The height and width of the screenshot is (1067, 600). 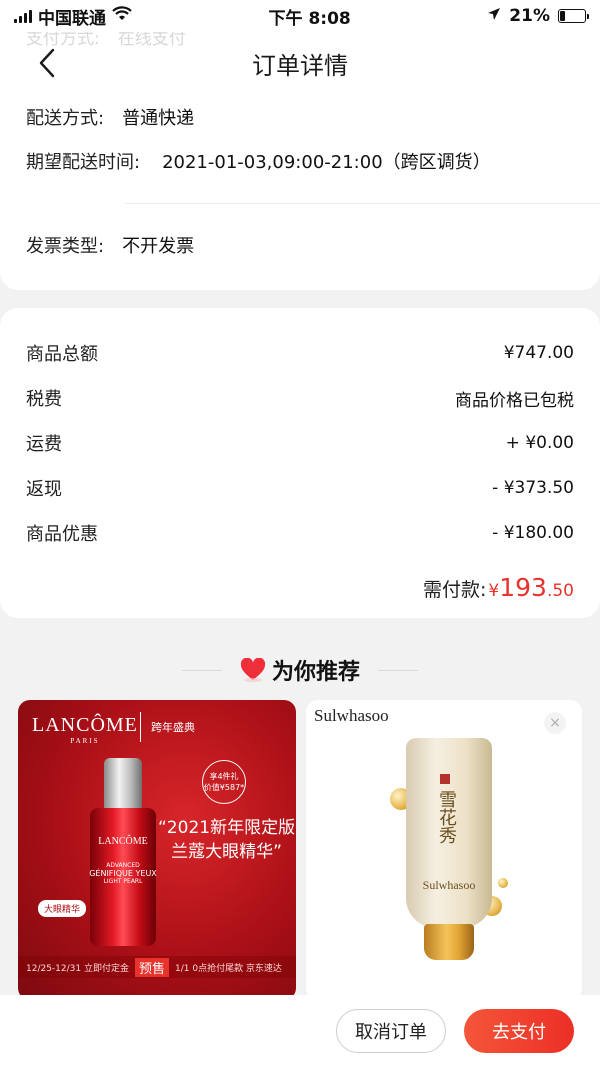 I want to click on bottle-label-line: LIGHT PEARL, so click(x=123, y=881).